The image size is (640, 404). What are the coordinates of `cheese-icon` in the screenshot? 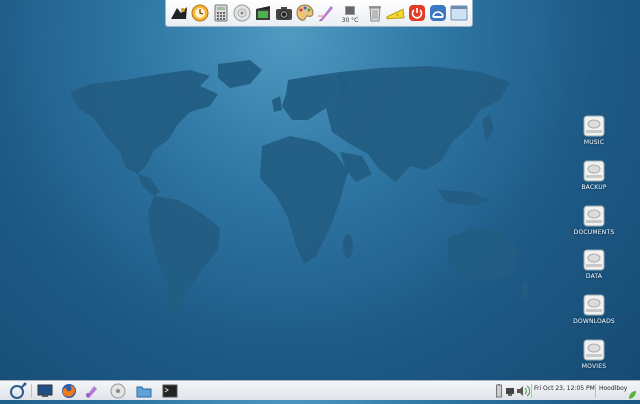 It's located at (395, 13).